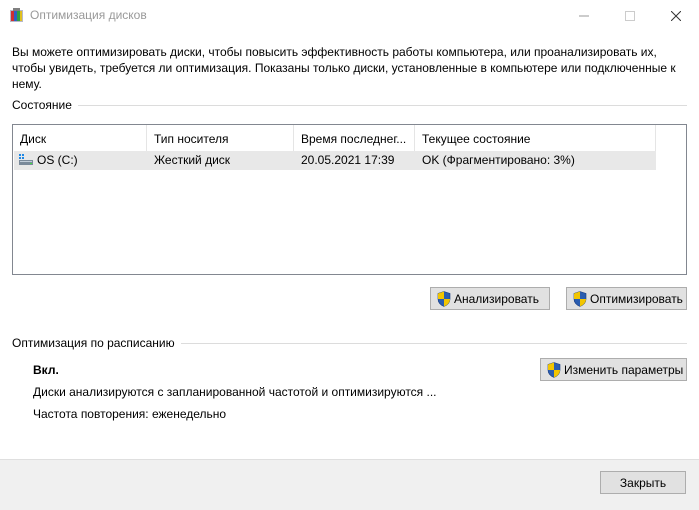 Image resolution: width=699 pixels, height=510 pixels. Describe the element at coordinates (535, 138) in the screenshot. I see `column-header-current-state: Текущее состояние` at that location.